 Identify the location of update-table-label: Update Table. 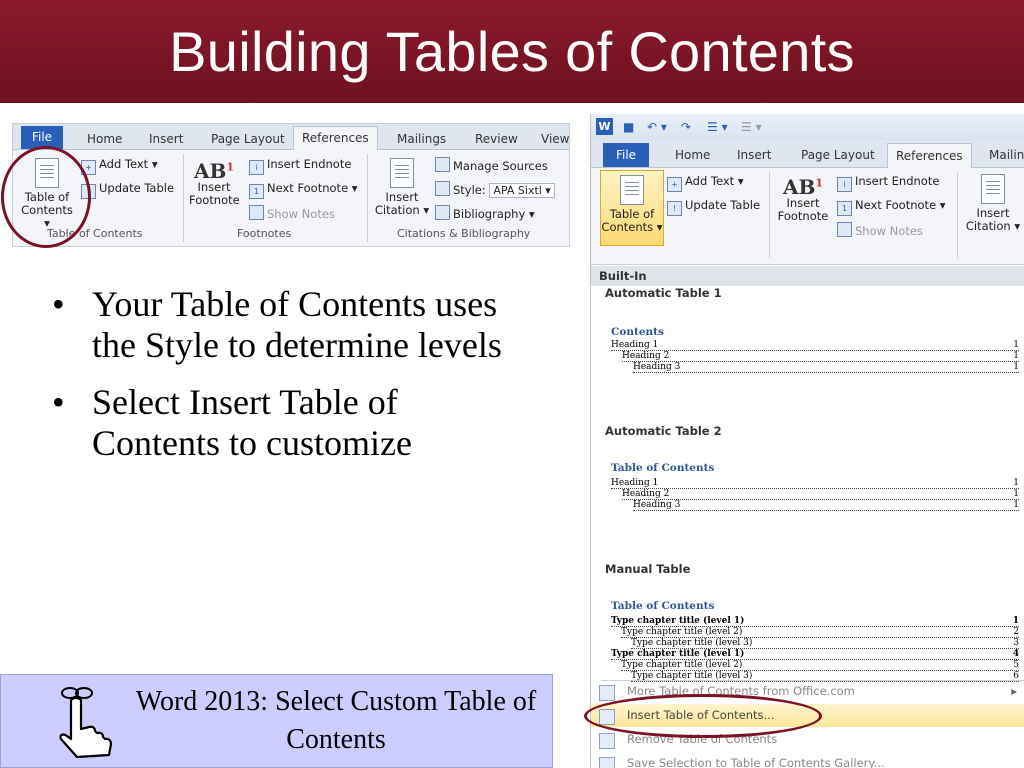
(137, 188).